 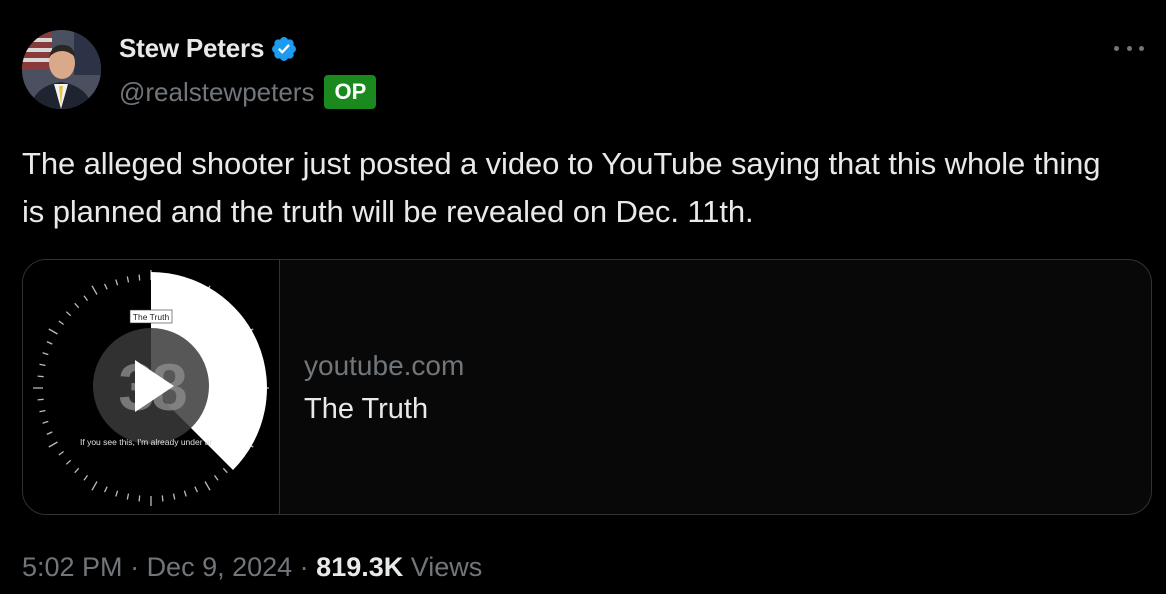 I want to click on tweet-meta: 5:02 PM · Dec 9, 2024 · 819.3K Views, so click(x=252, y=567).